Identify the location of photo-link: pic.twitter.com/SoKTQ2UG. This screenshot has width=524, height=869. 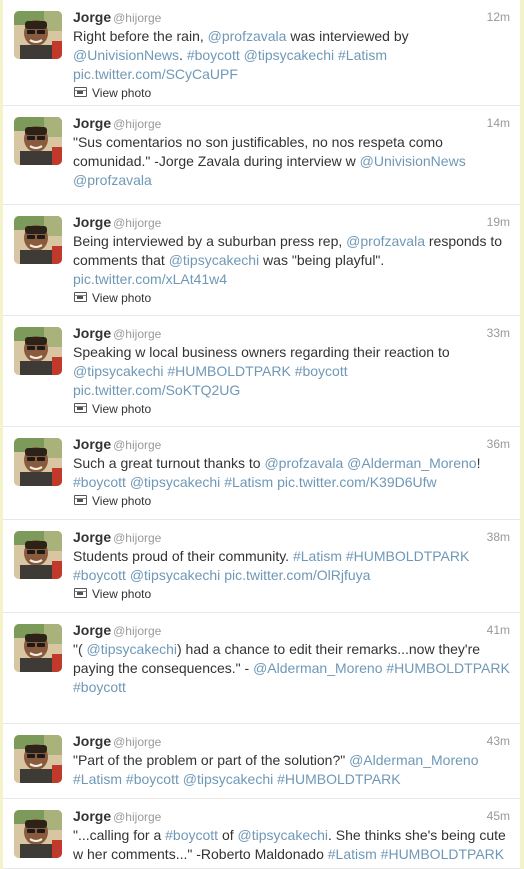
(156, 390).